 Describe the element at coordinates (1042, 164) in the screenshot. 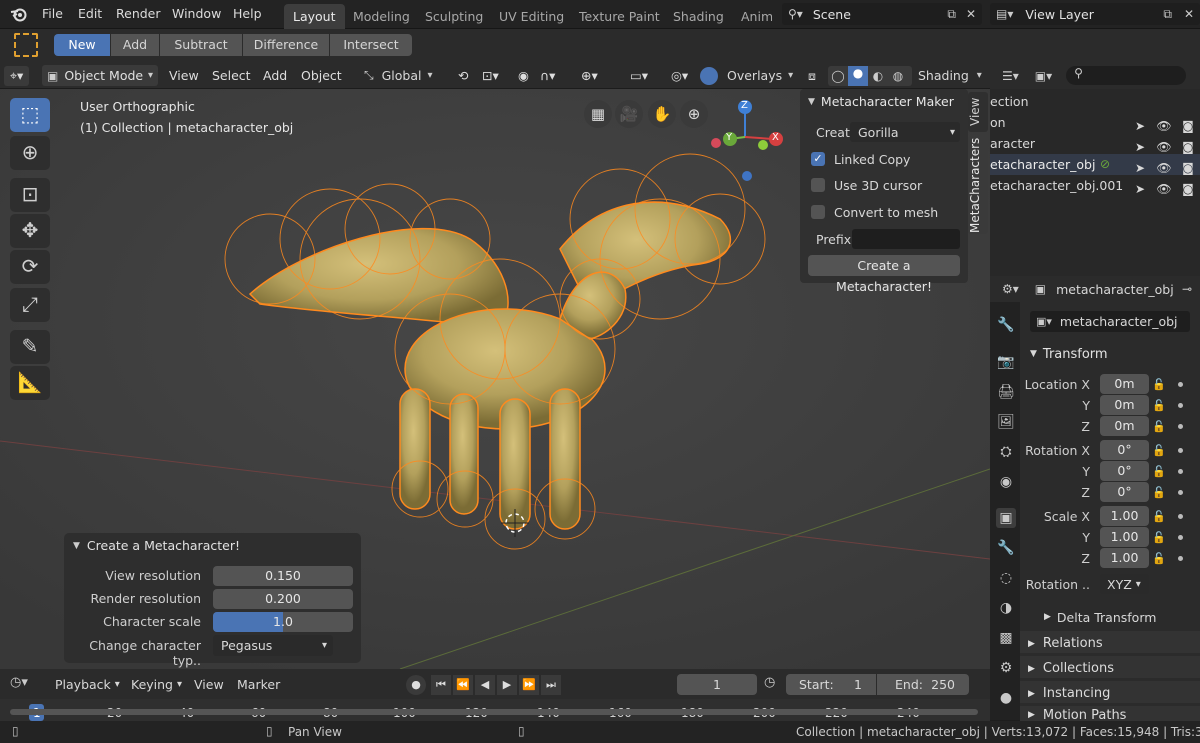

I see `outliner-row: etacharacter_obj` at that location.